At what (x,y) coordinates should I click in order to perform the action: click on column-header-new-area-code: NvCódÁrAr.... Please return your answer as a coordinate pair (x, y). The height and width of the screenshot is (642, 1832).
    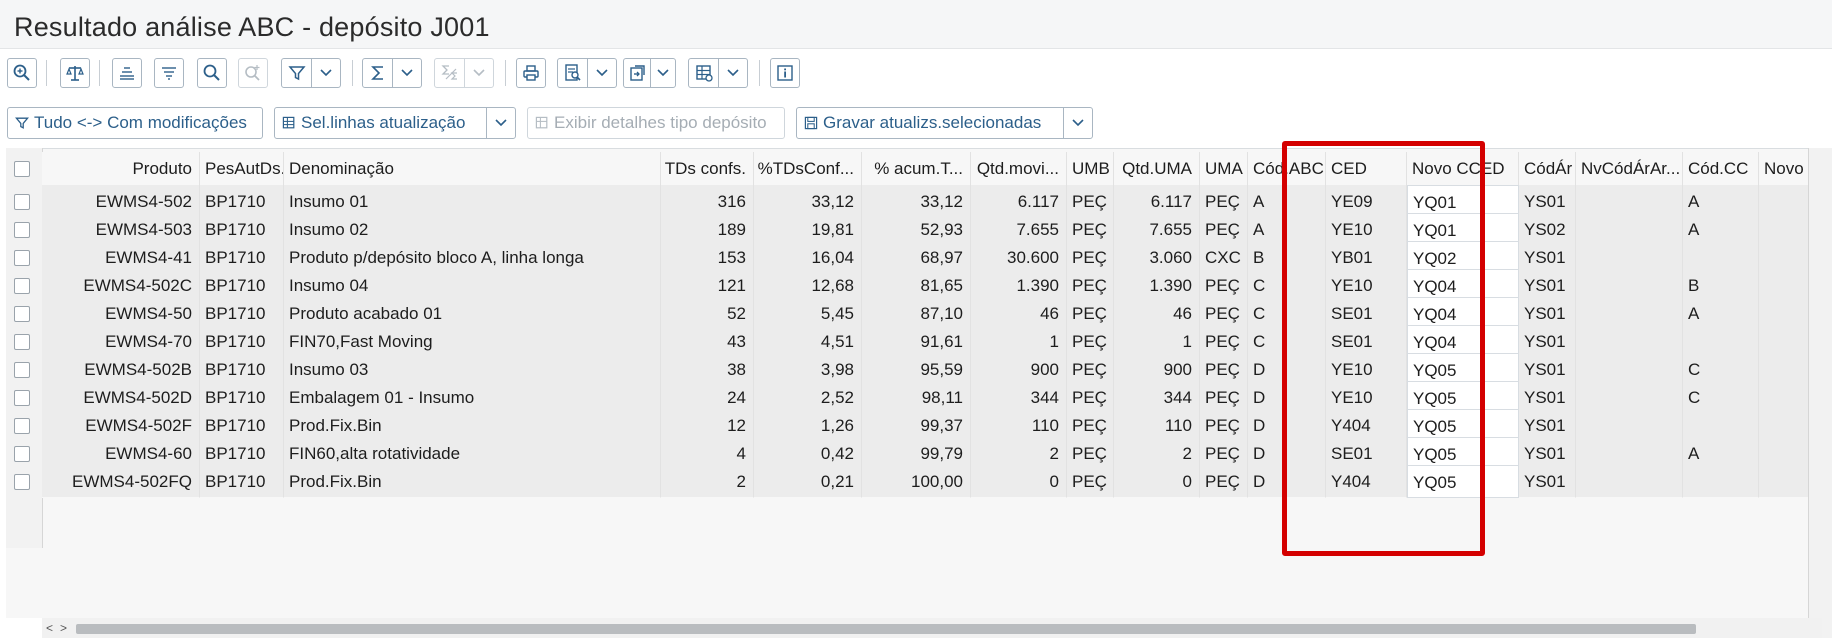
    Looking at the image, I should click on (1629, 168).